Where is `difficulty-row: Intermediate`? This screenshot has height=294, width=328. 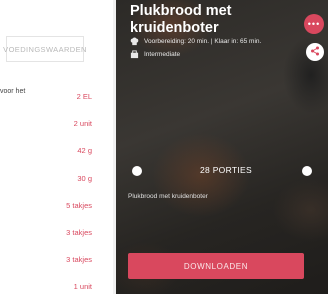 difficulty-row: Intermediate is located at coordinates (155, 54).